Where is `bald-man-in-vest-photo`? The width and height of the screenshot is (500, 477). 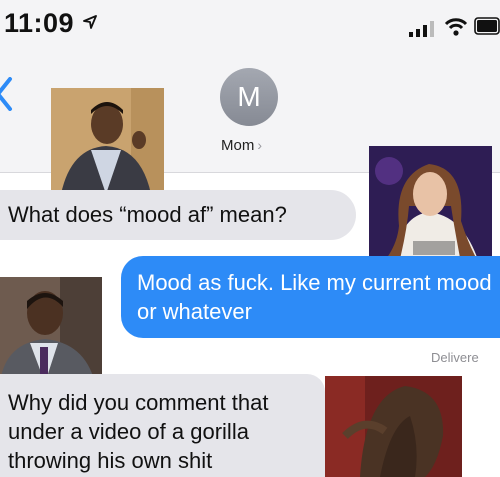 bald-man-in-vest-photo is located at coordinates (51, 330).